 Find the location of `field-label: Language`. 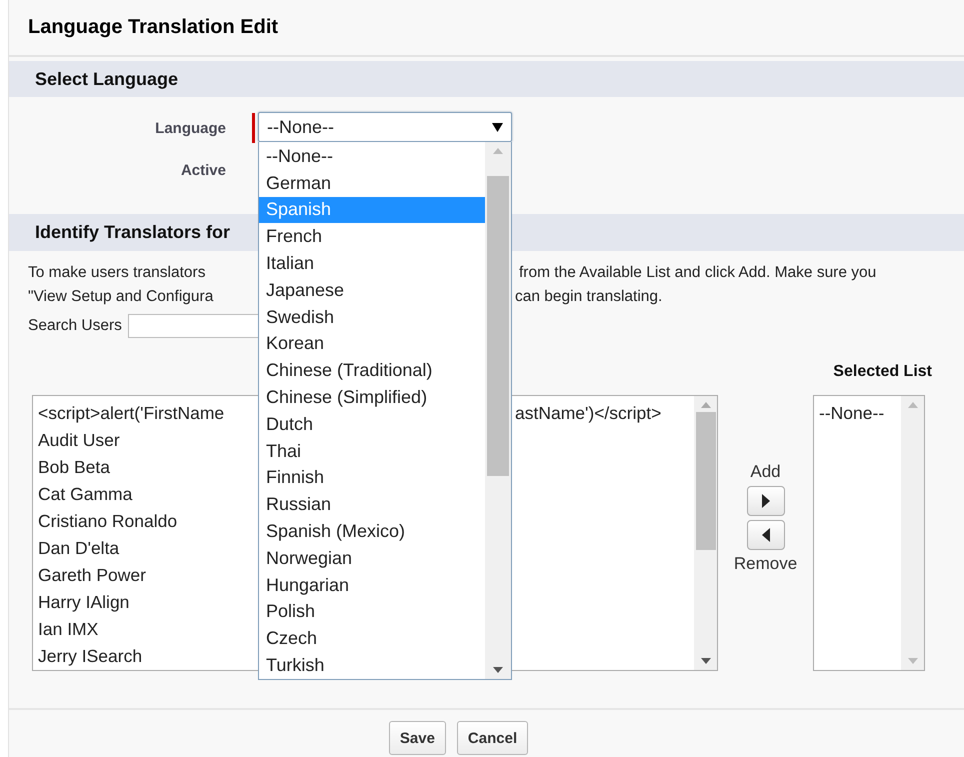

field-label: Language is located at coordinates (190, 128).